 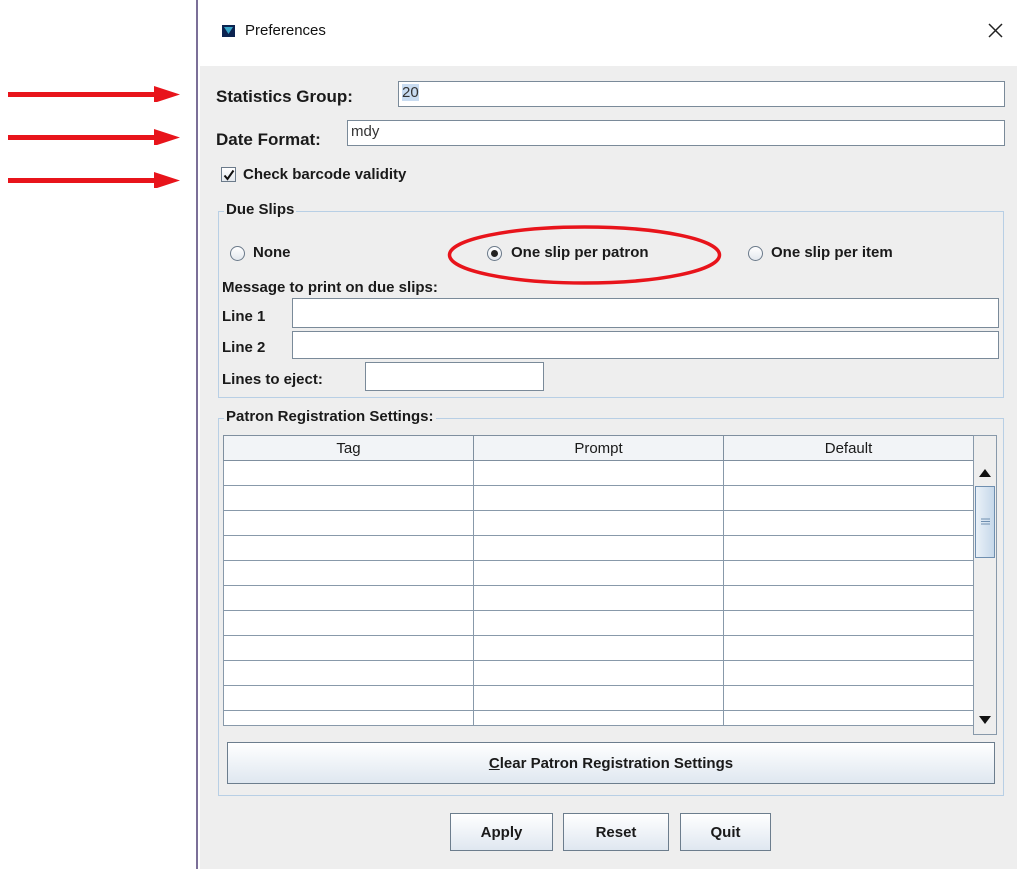 What do you see at coordinates (832, 252) in the screenshot?
I see `radio-one-slip-per-item-label: One slip per item` at bounding box center [832, 252].